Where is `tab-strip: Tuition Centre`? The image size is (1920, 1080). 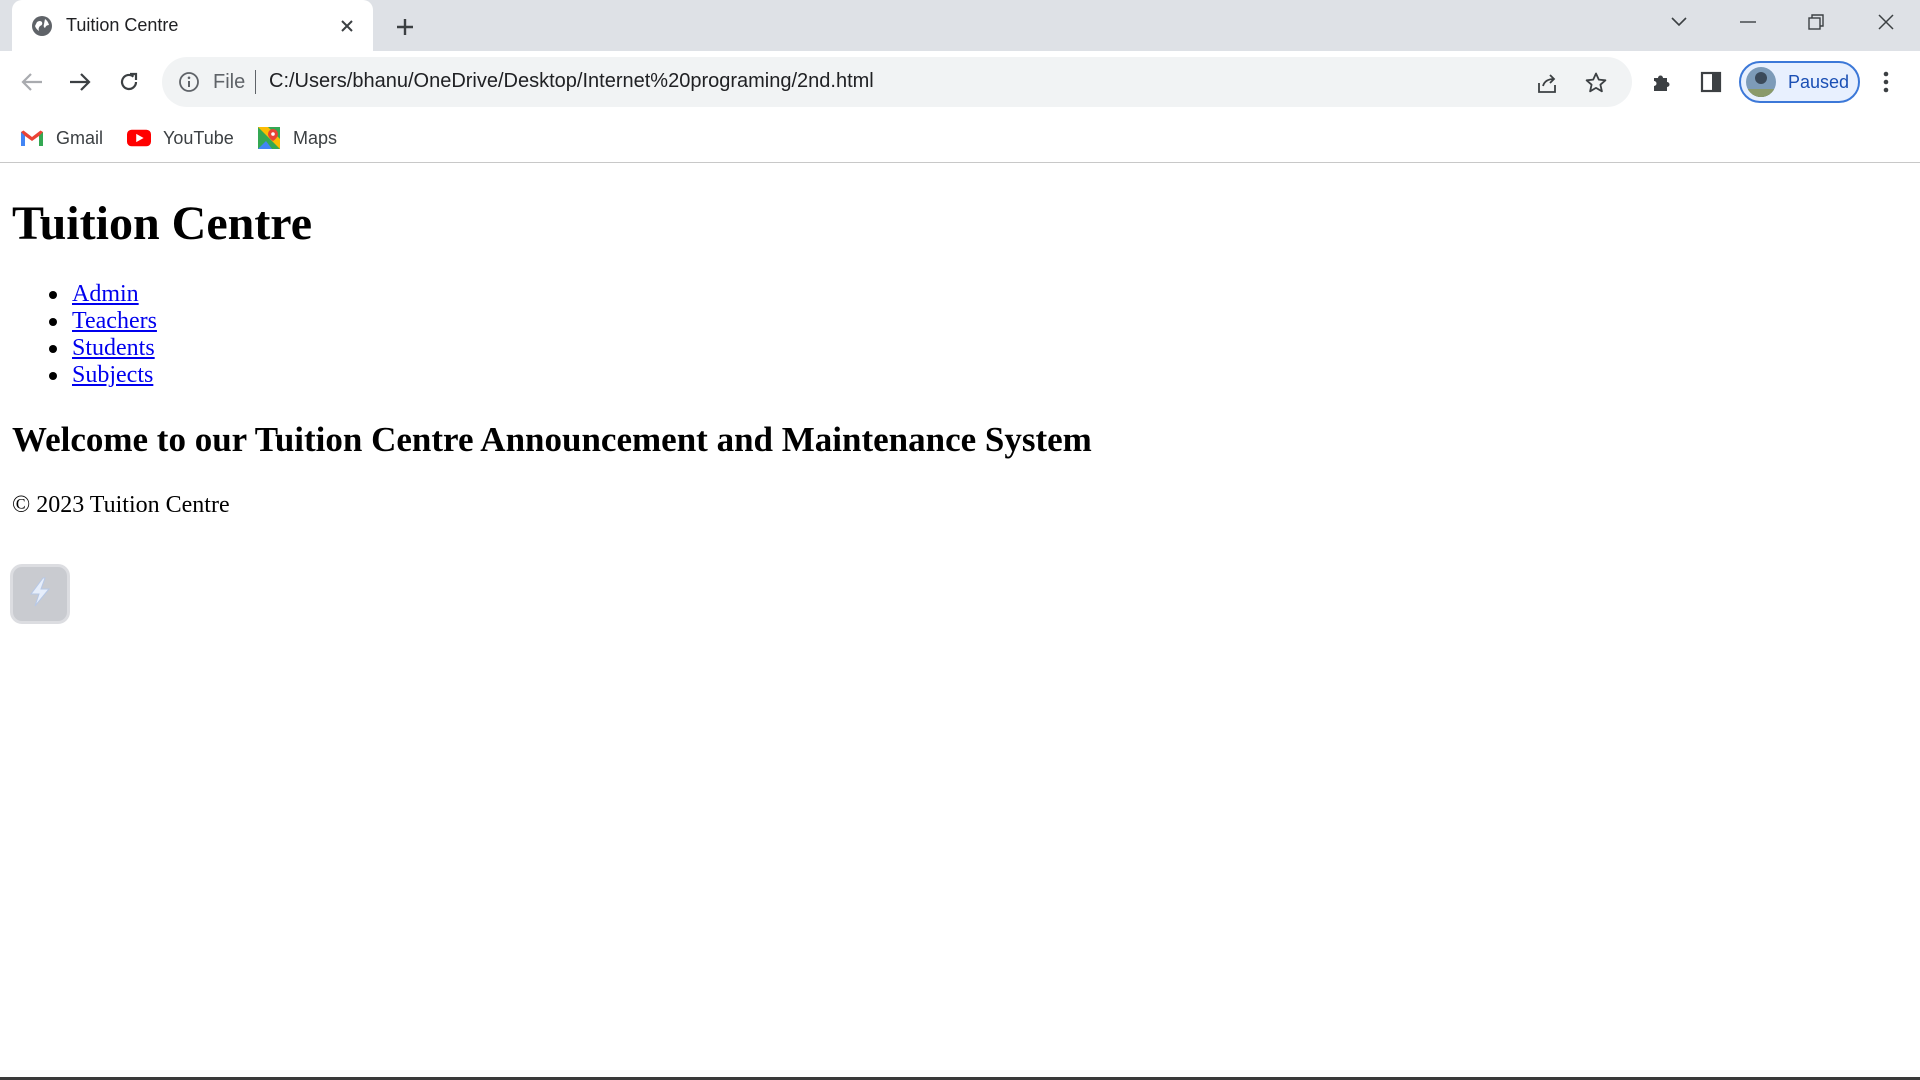
tab-strip: Tuition Centre is located at coordinates (960, 25).